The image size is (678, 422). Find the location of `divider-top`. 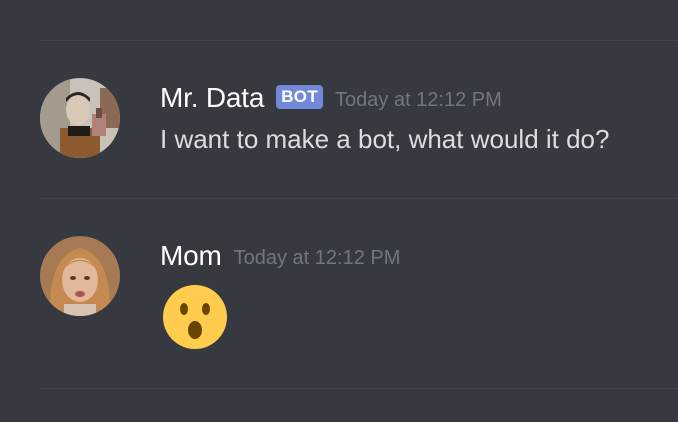

divider-top is located at coordinates (359, 40).